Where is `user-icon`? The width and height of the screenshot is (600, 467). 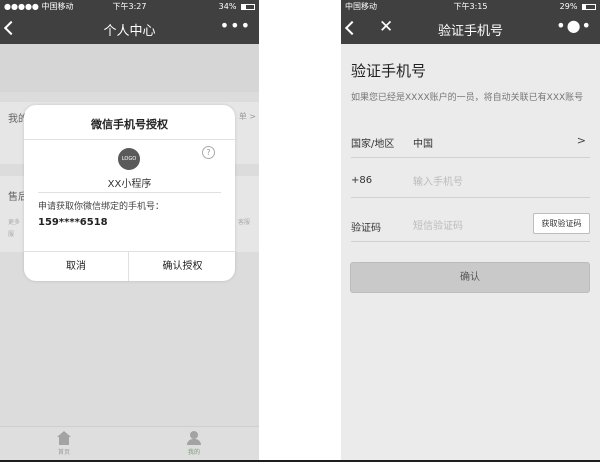
user-icon is located at coordinates (194, 438).